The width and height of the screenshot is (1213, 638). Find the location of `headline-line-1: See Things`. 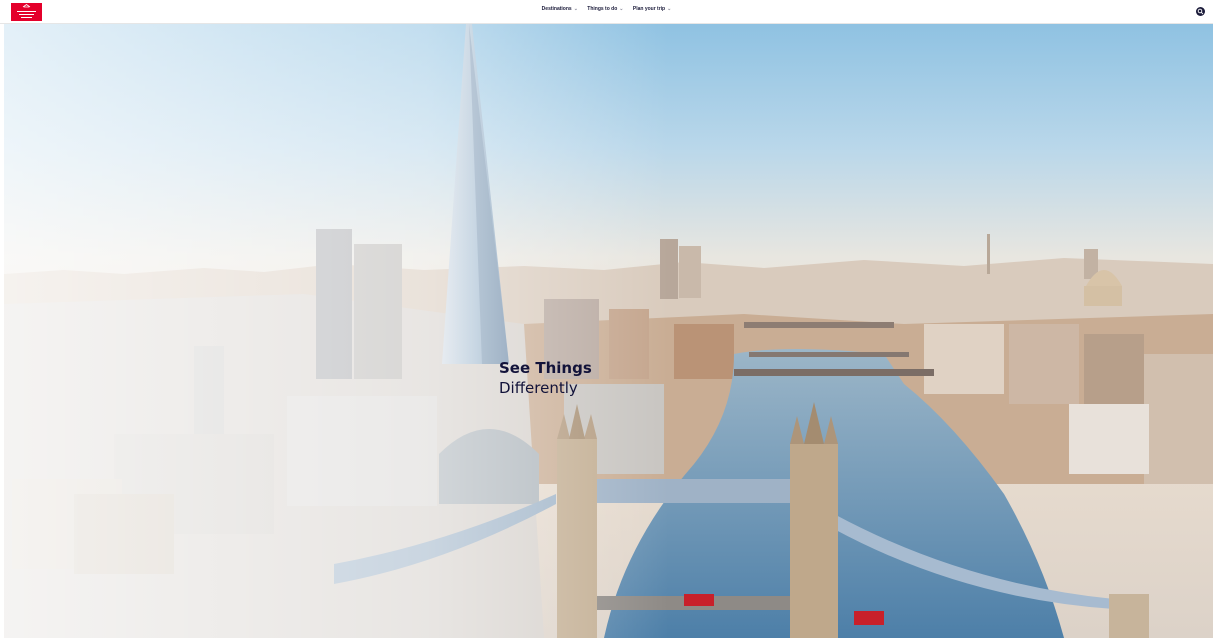

headline-line-1: See Things is located at coordinates (545, 368).